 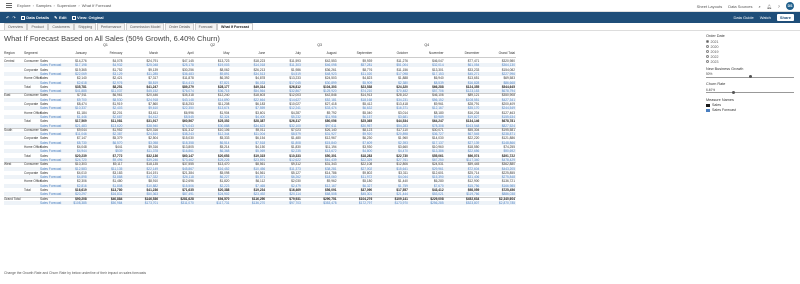 What do you see at coordinates (714, 41) in the screenshot?
I see `order-date-option-label: 2021` at bounding box center [714, 41].